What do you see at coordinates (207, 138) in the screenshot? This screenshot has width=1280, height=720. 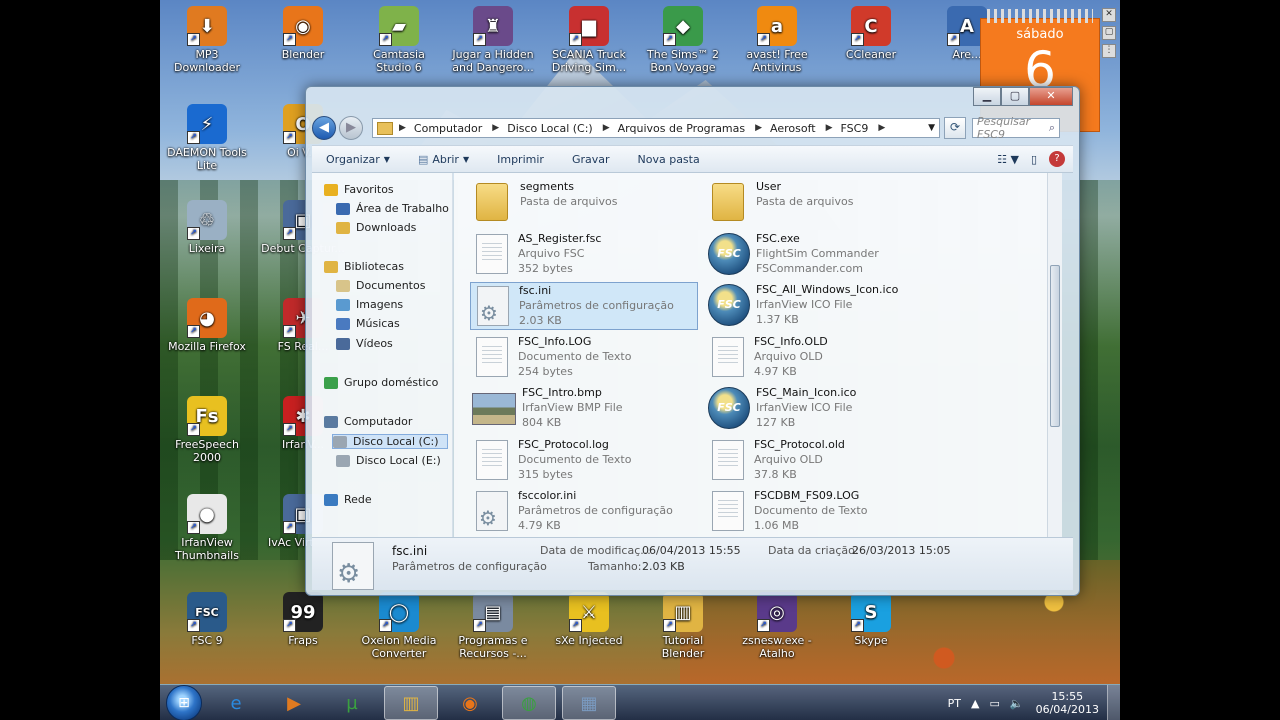 I see `desktop-icon-9: ⚡ ↗ DAEMON Tools Lite` at bounding box center [207, 138].